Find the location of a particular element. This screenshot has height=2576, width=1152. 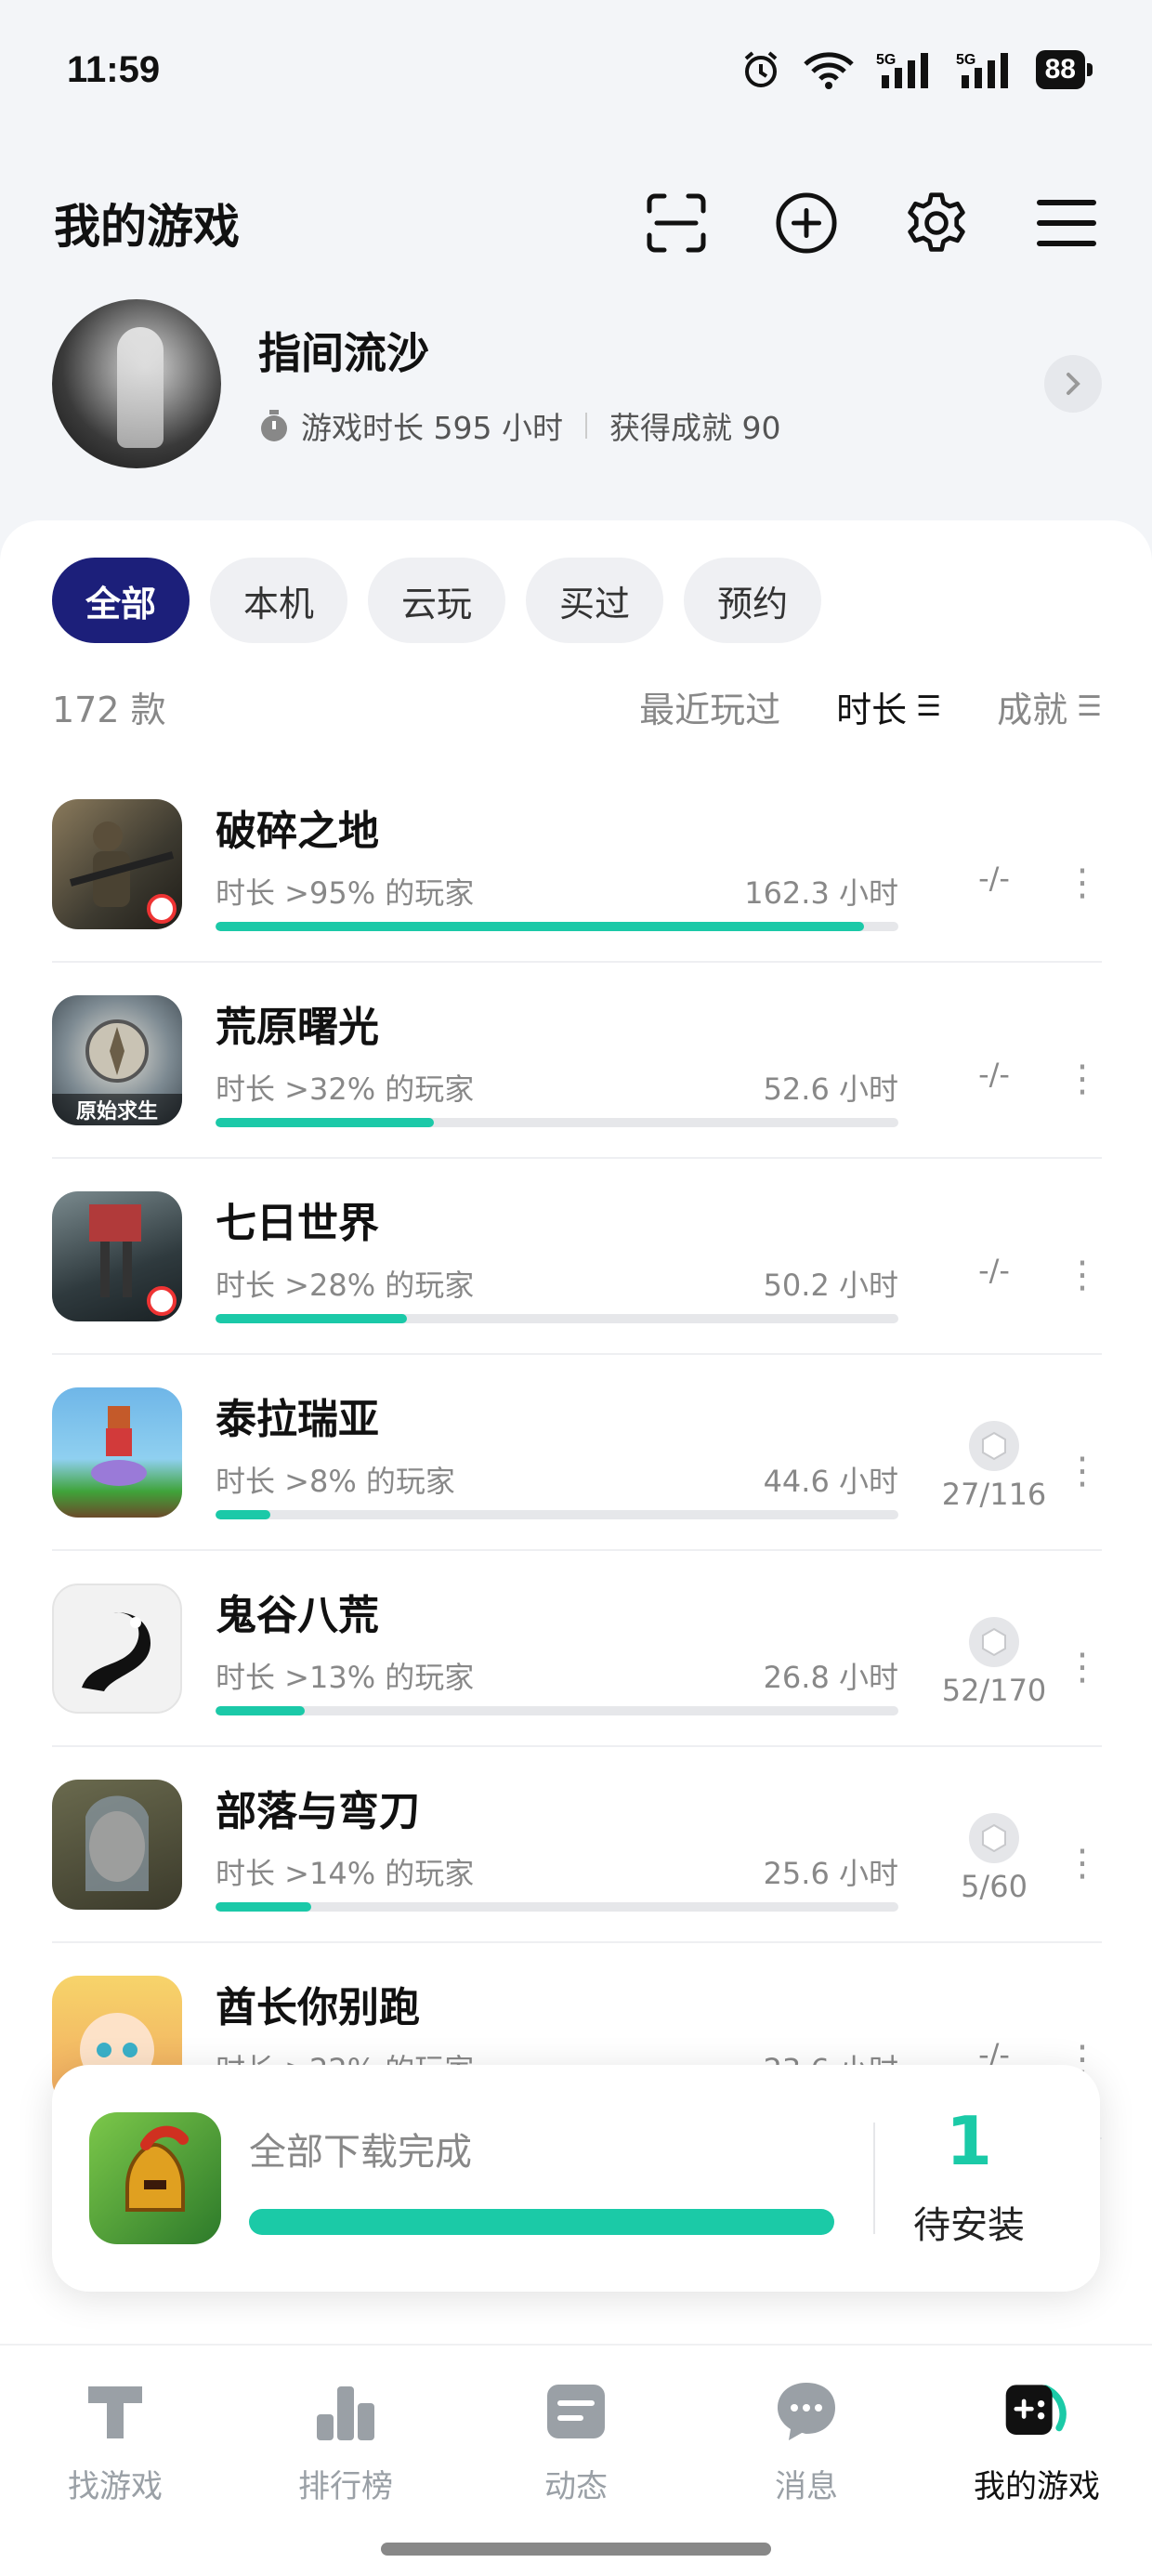

sort-achievement: 成就 ☰ is located at coordinates (1049, 706).